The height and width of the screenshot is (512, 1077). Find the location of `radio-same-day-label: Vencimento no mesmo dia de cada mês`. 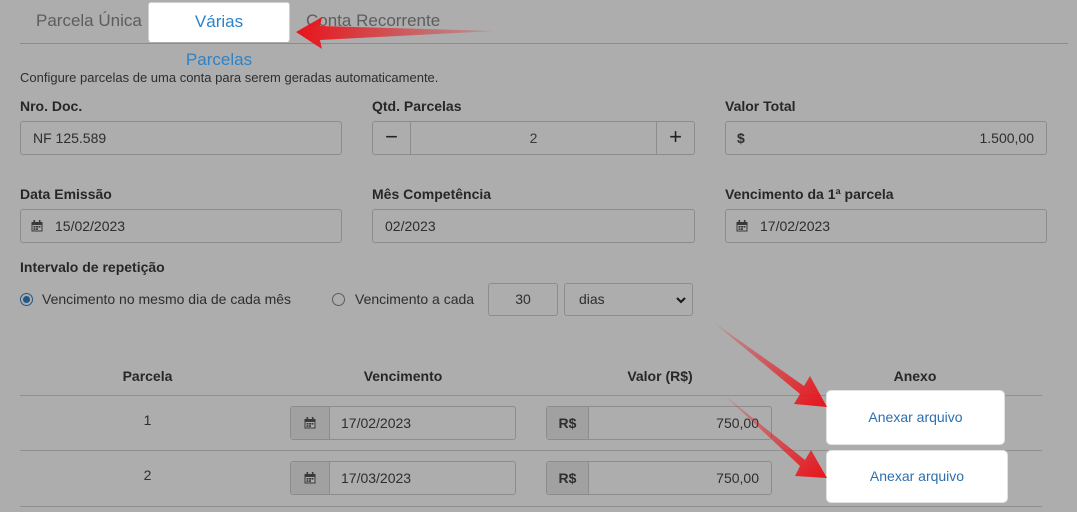

radio-same-day-label: Vencimento no mesmo dia de cada mês is located at coordinates (166, 299).